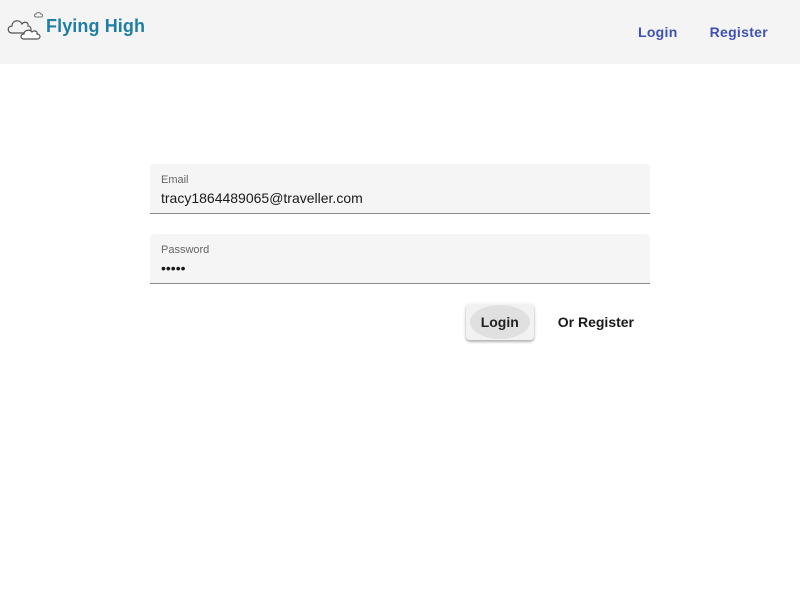  Describe the element at coordinates (400, 32) in the screenshot. I see `top-app-bar: Flying High Login Register` at that location.